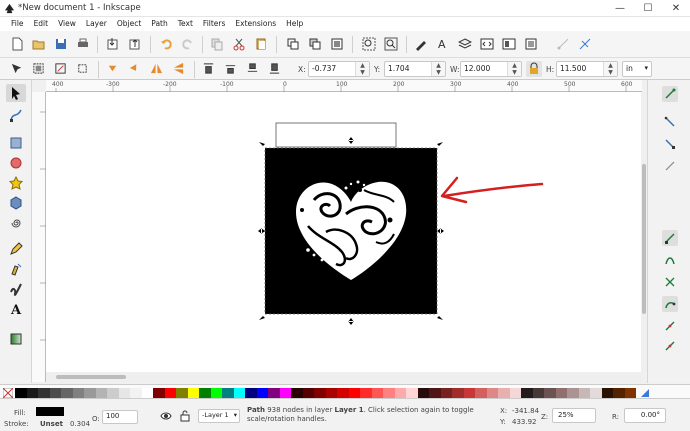  I want to click on y-input: 1.704 ▲ ▼, so click(415, 69).